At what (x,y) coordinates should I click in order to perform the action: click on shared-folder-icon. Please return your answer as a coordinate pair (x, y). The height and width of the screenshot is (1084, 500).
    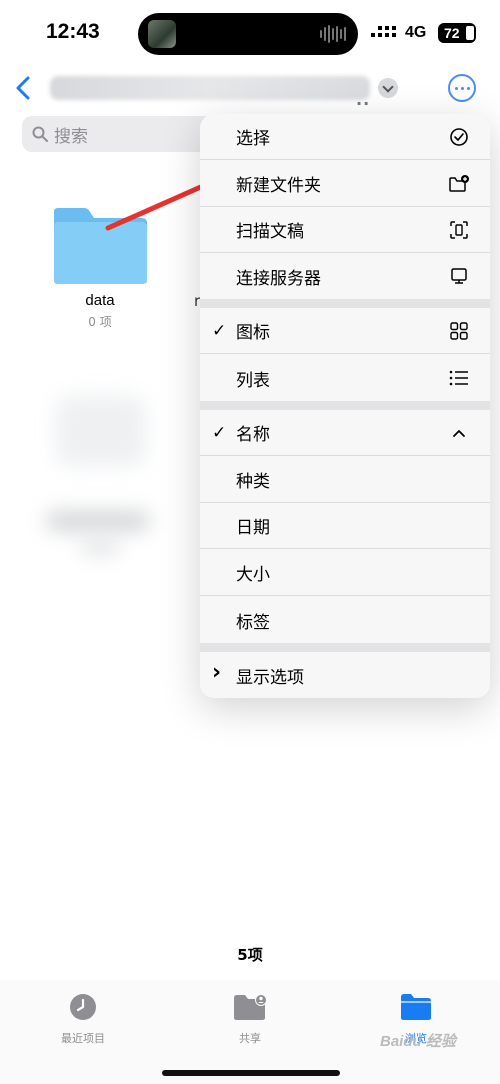
    Looking at the image, I should click on (250, 1007).